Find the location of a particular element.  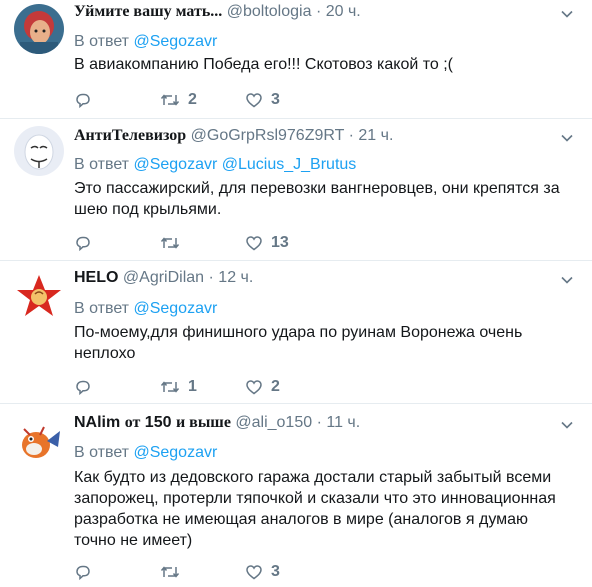

like-count: 2 is located at coordinates (275, 386).